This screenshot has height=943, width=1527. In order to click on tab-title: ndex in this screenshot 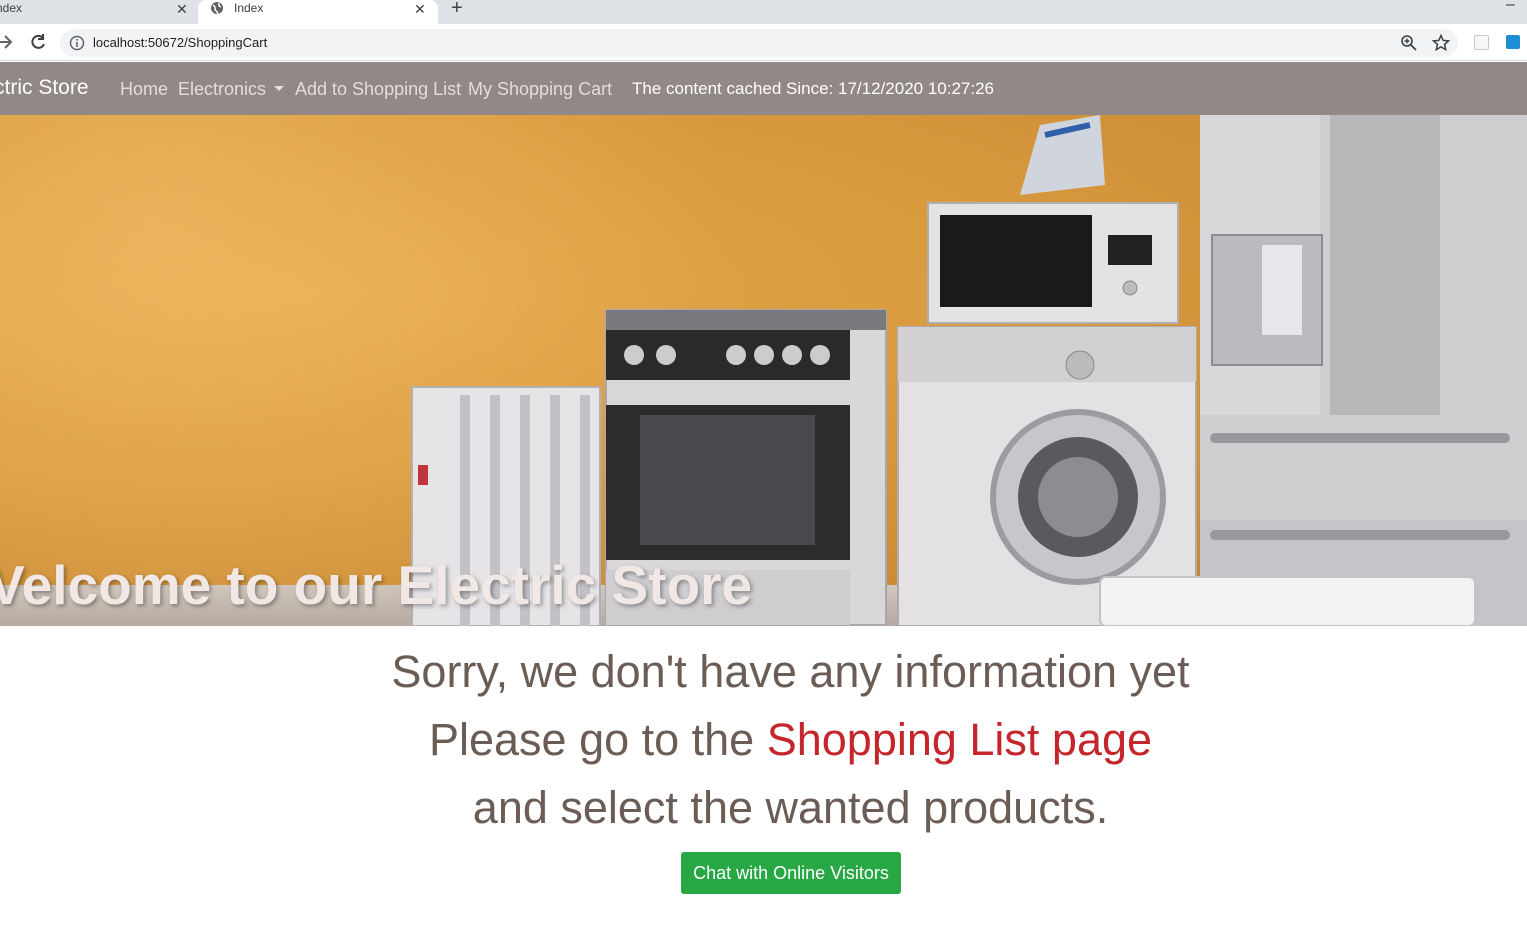, I will do `click(11, 8)`.